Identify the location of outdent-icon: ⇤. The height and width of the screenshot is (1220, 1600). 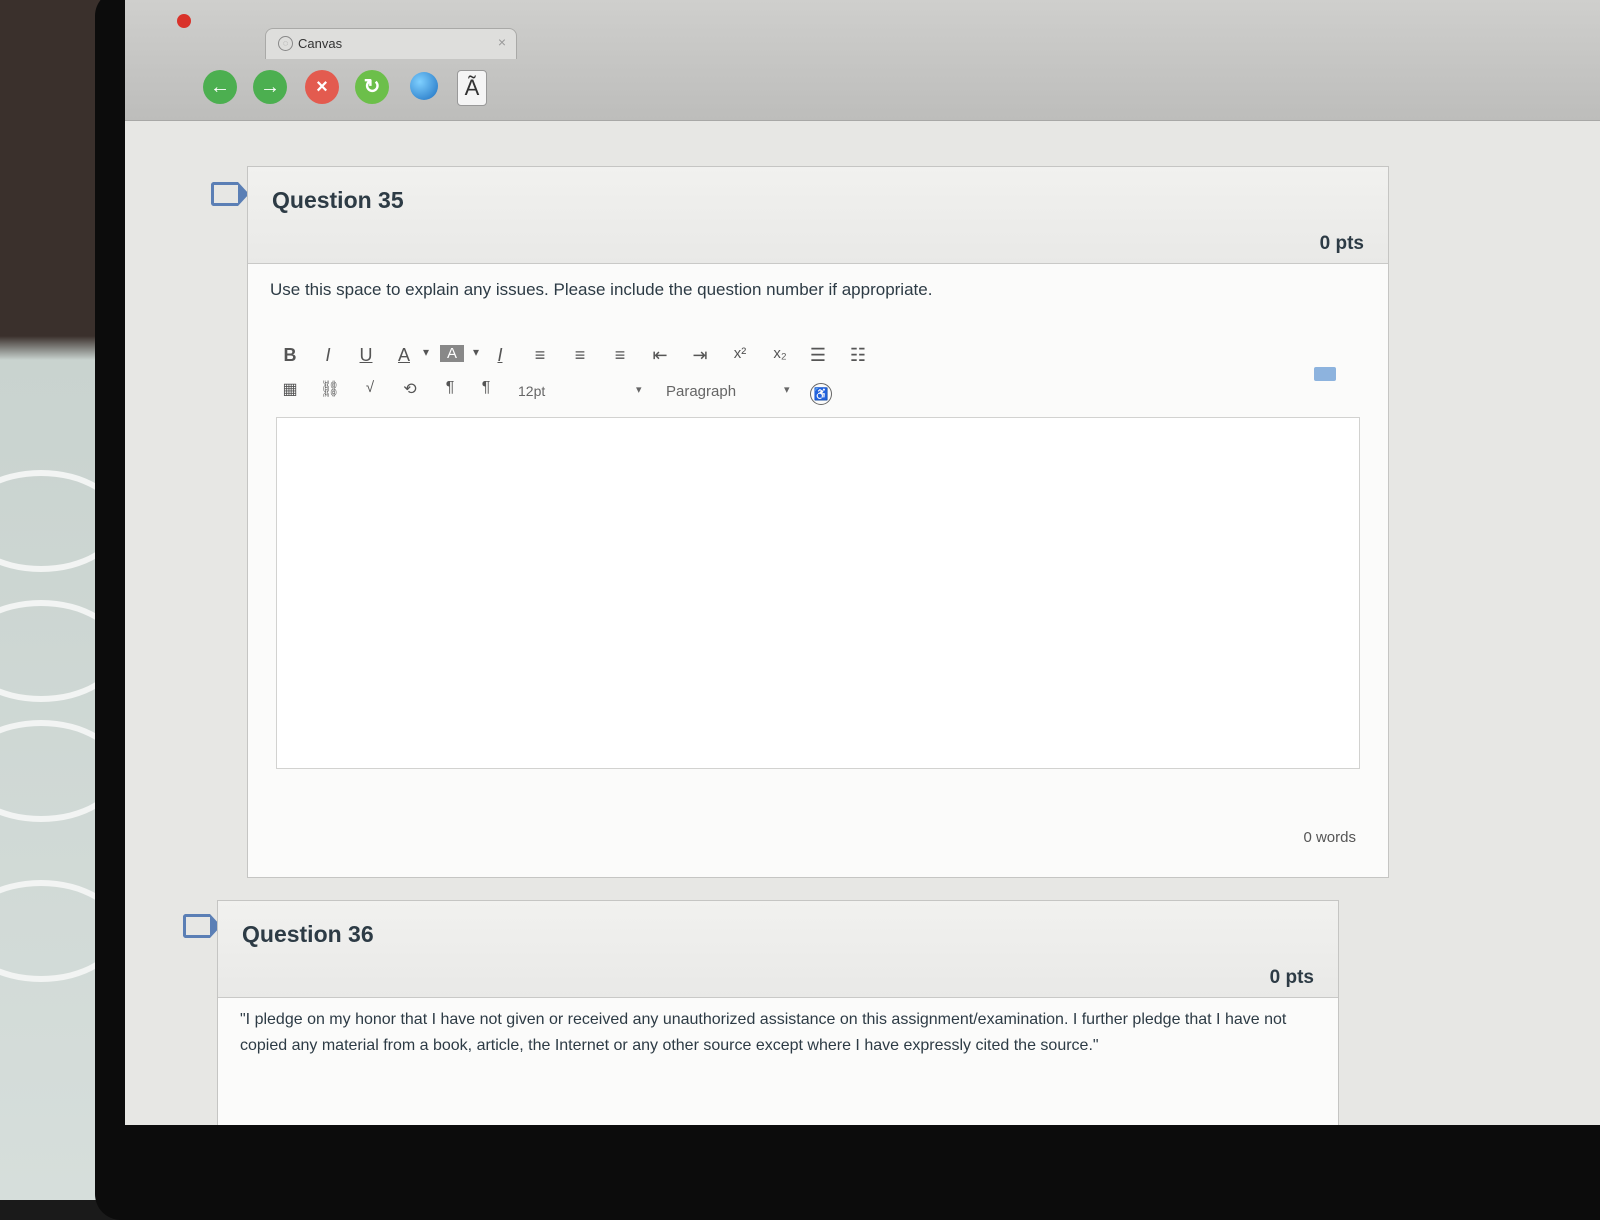
(660, 355).